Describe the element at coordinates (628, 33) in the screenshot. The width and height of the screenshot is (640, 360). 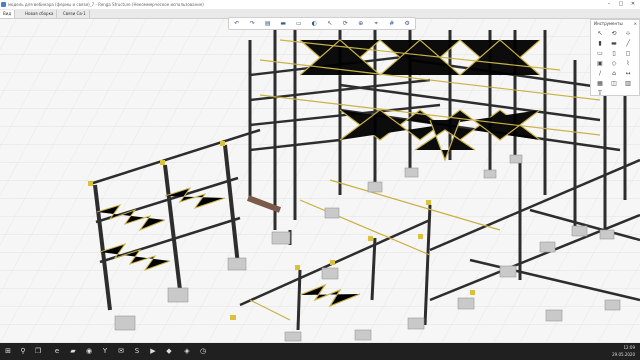
I see `axis-tool-icon: ⊹` at that location.